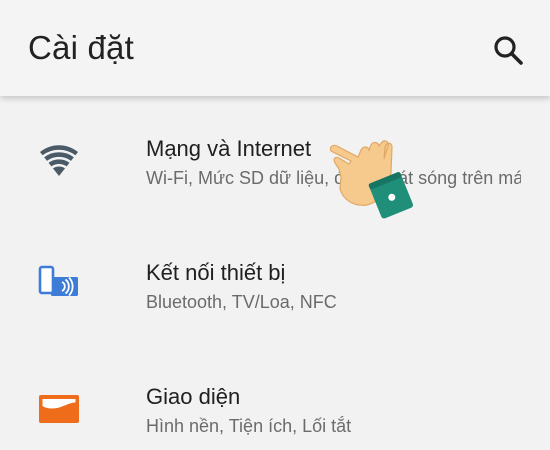  What do you see at coordinates (373, 181) in the screenshot?
I see `pointing-hand-icon` at bounding box center [373, 181].